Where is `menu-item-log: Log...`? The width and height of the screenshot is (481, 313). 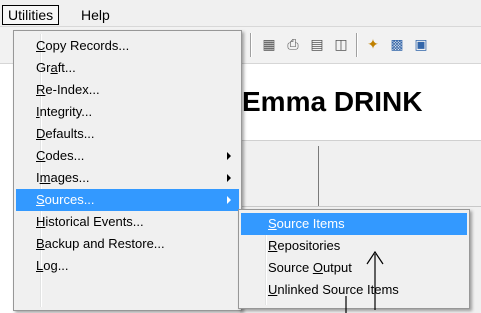
menu-item-log: Log... is located at coordinates (127, 266).